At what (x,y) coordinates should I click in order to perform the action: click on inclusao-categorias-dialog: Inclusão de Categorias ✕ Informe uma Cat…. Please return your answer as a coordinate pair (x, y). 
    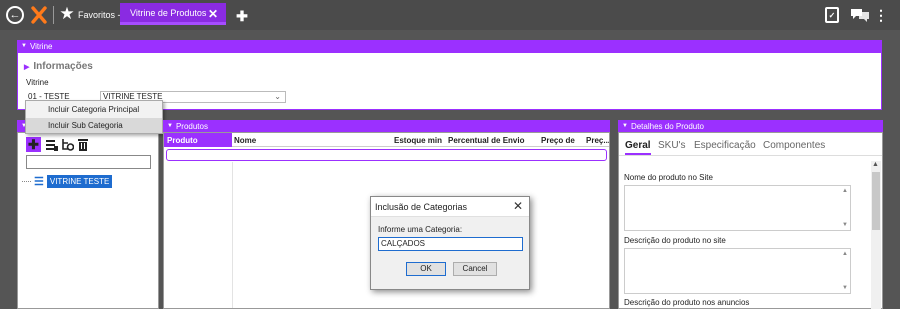
    Looking at the image, I should click on (450, 243).